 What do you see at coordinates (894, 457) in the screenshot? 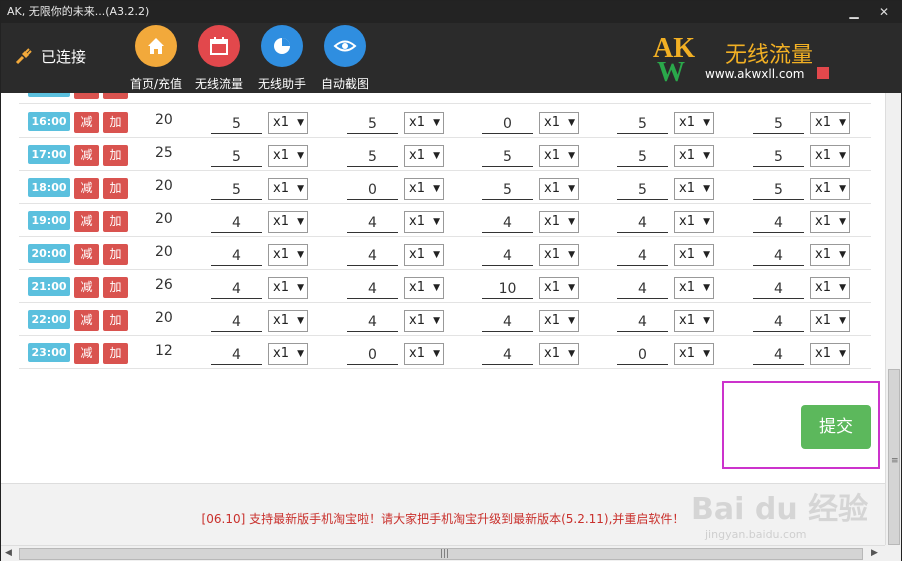
I see `vertical-scrollbar-thumb: ≡` at bounding box center [894, 457].